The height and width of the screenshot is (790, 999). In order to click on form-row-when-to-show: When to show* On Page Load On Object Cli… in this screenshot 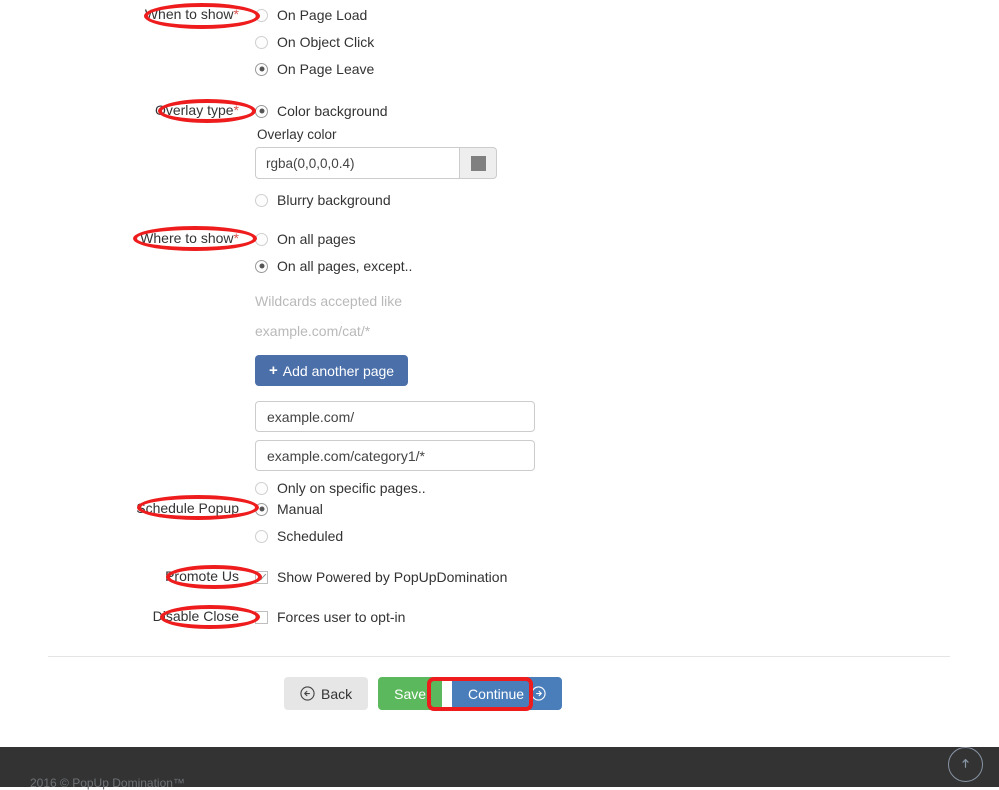, I will do `click(187, 44)`.